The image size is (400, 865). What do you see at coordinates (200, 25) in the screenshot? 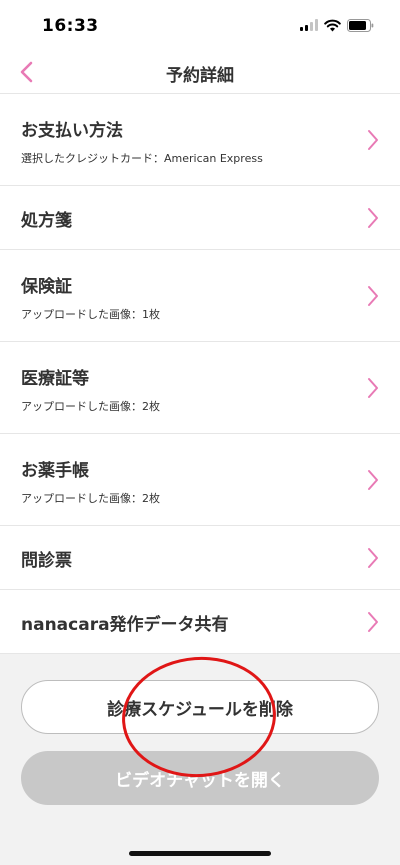
I see `status-bar: 16:33` at bounding box center [200, 25].